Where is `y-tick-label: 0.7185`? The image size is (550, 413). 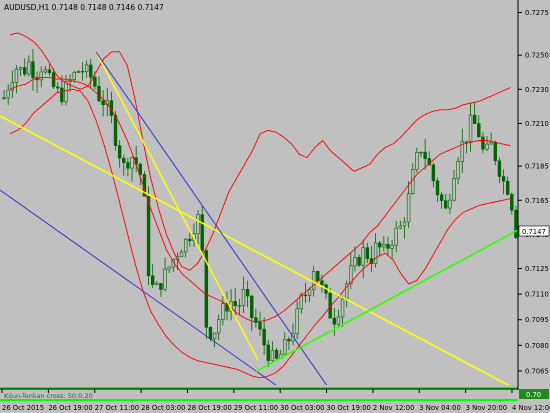 y-tick-label: 0.7185 is located at coordinates (537, 167).